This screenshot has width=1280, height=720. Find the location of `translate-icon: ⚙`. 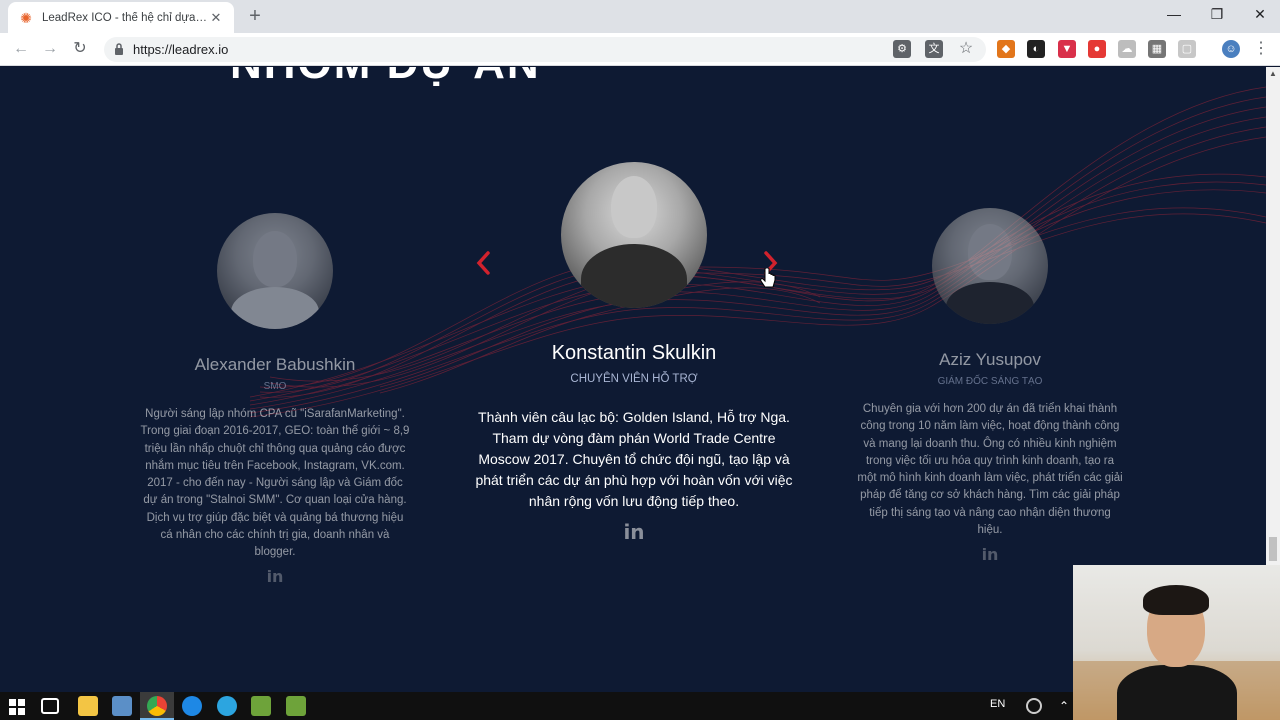

translate-icon: ⚙ is located at coordinates (902, 49).